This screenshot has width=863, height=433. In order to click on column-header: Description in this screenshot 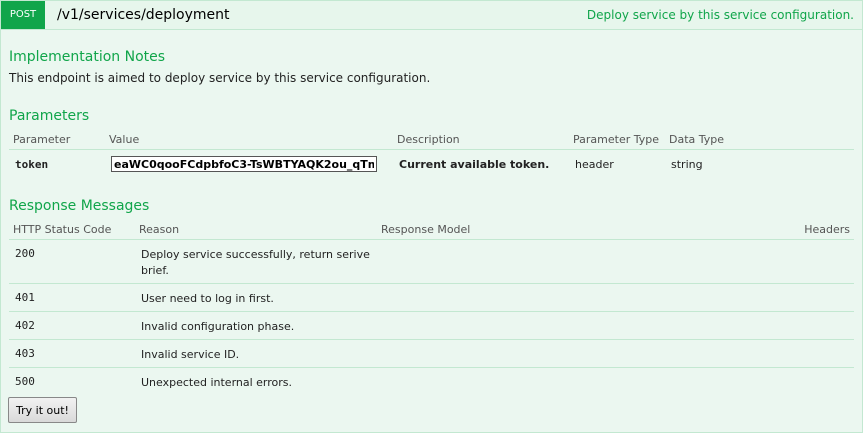, I will do `click(481, 139)`.